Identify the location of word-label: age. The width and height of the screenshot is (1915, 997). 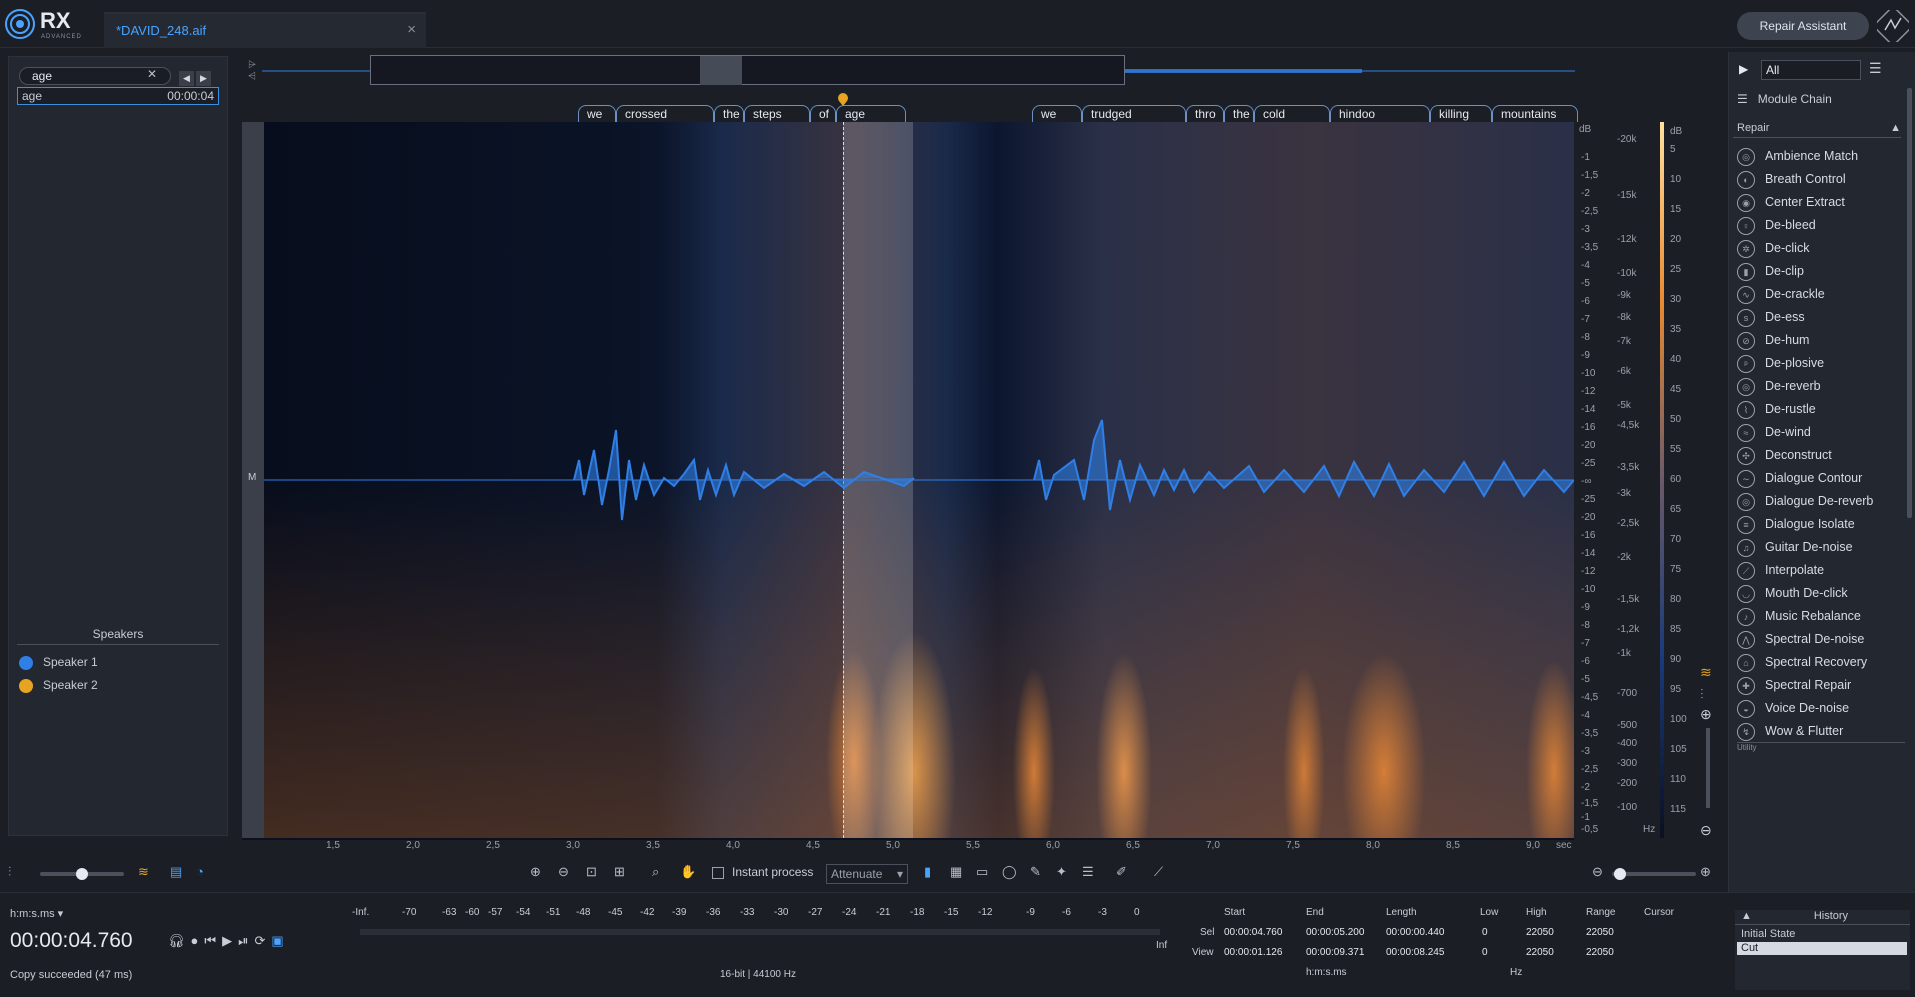
(871, 113).